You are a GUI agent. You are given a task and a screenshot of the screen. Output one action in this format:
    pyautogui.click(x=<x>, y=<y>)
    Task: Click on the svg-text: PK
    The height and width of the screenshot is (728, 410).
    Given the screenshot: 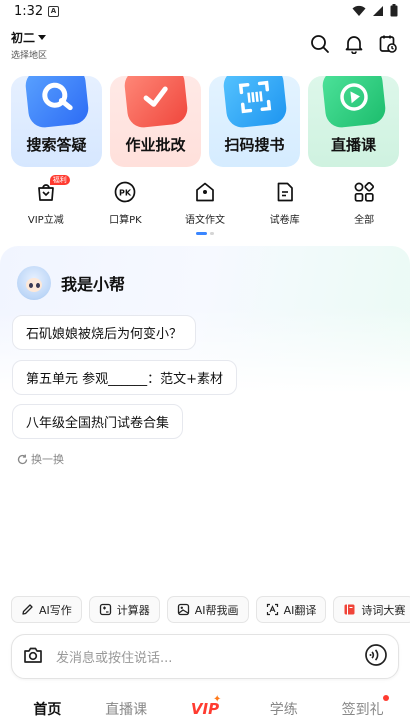 What is the action you would take?
    pyautogui.click(x=125, y=193)
    